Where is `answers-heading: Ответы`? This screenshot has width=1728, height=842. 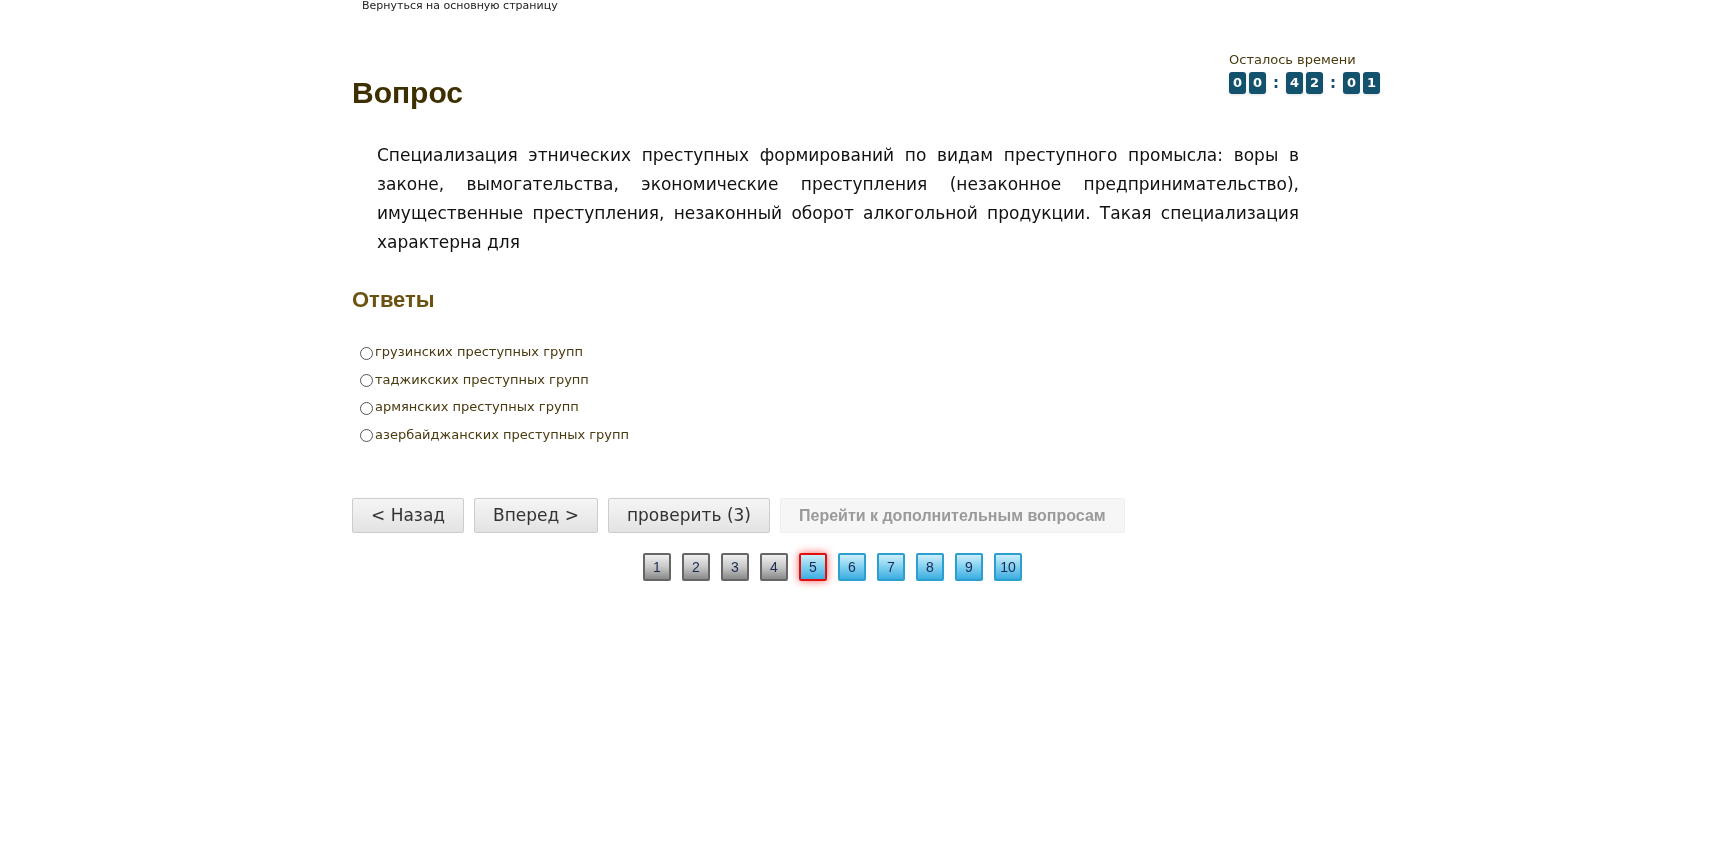
answers-heading: Ответы is located at coordinates (394, 300).